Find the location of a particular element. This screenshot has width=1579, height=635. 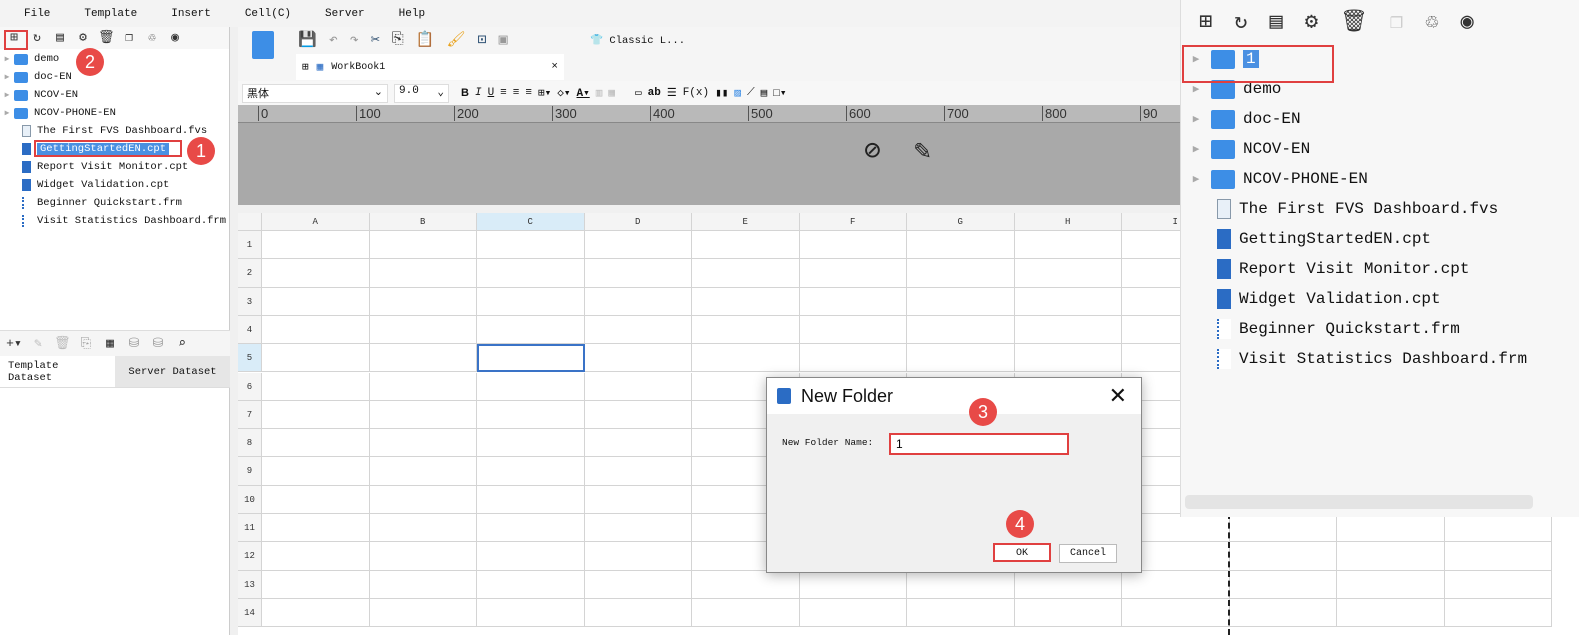

delete-icon: 🗑 is located at coordinates (1354, 22).